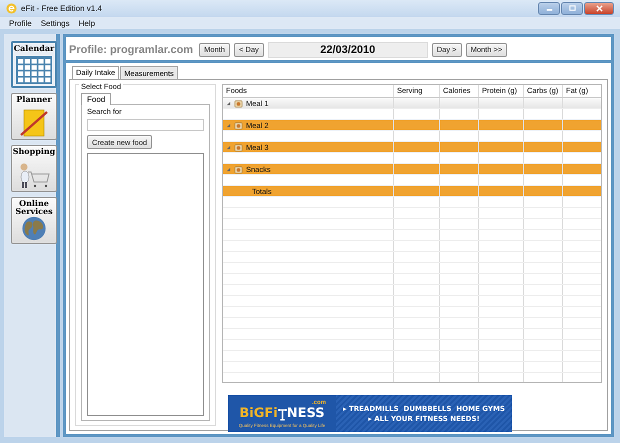  Describe the element at coordinates (305, 413) in the screenshot. I see `brand-logo-text: NESS` at that location.